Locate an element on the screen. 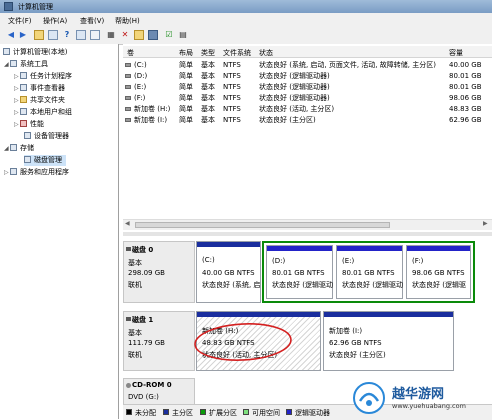 The height and width of the screenshot is (420, 492). watermark-brand: 越华游网 is located at coordinates (418, 394).